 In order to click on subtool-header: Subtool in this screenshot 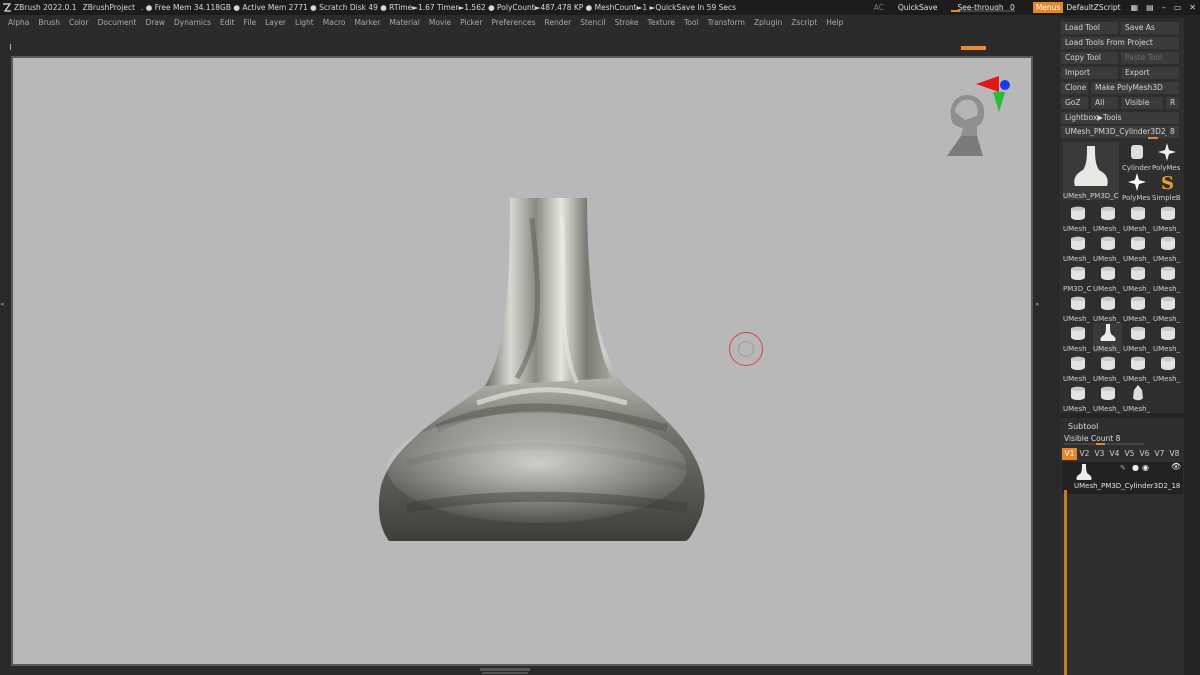, I will do `click(1083, 426)`.